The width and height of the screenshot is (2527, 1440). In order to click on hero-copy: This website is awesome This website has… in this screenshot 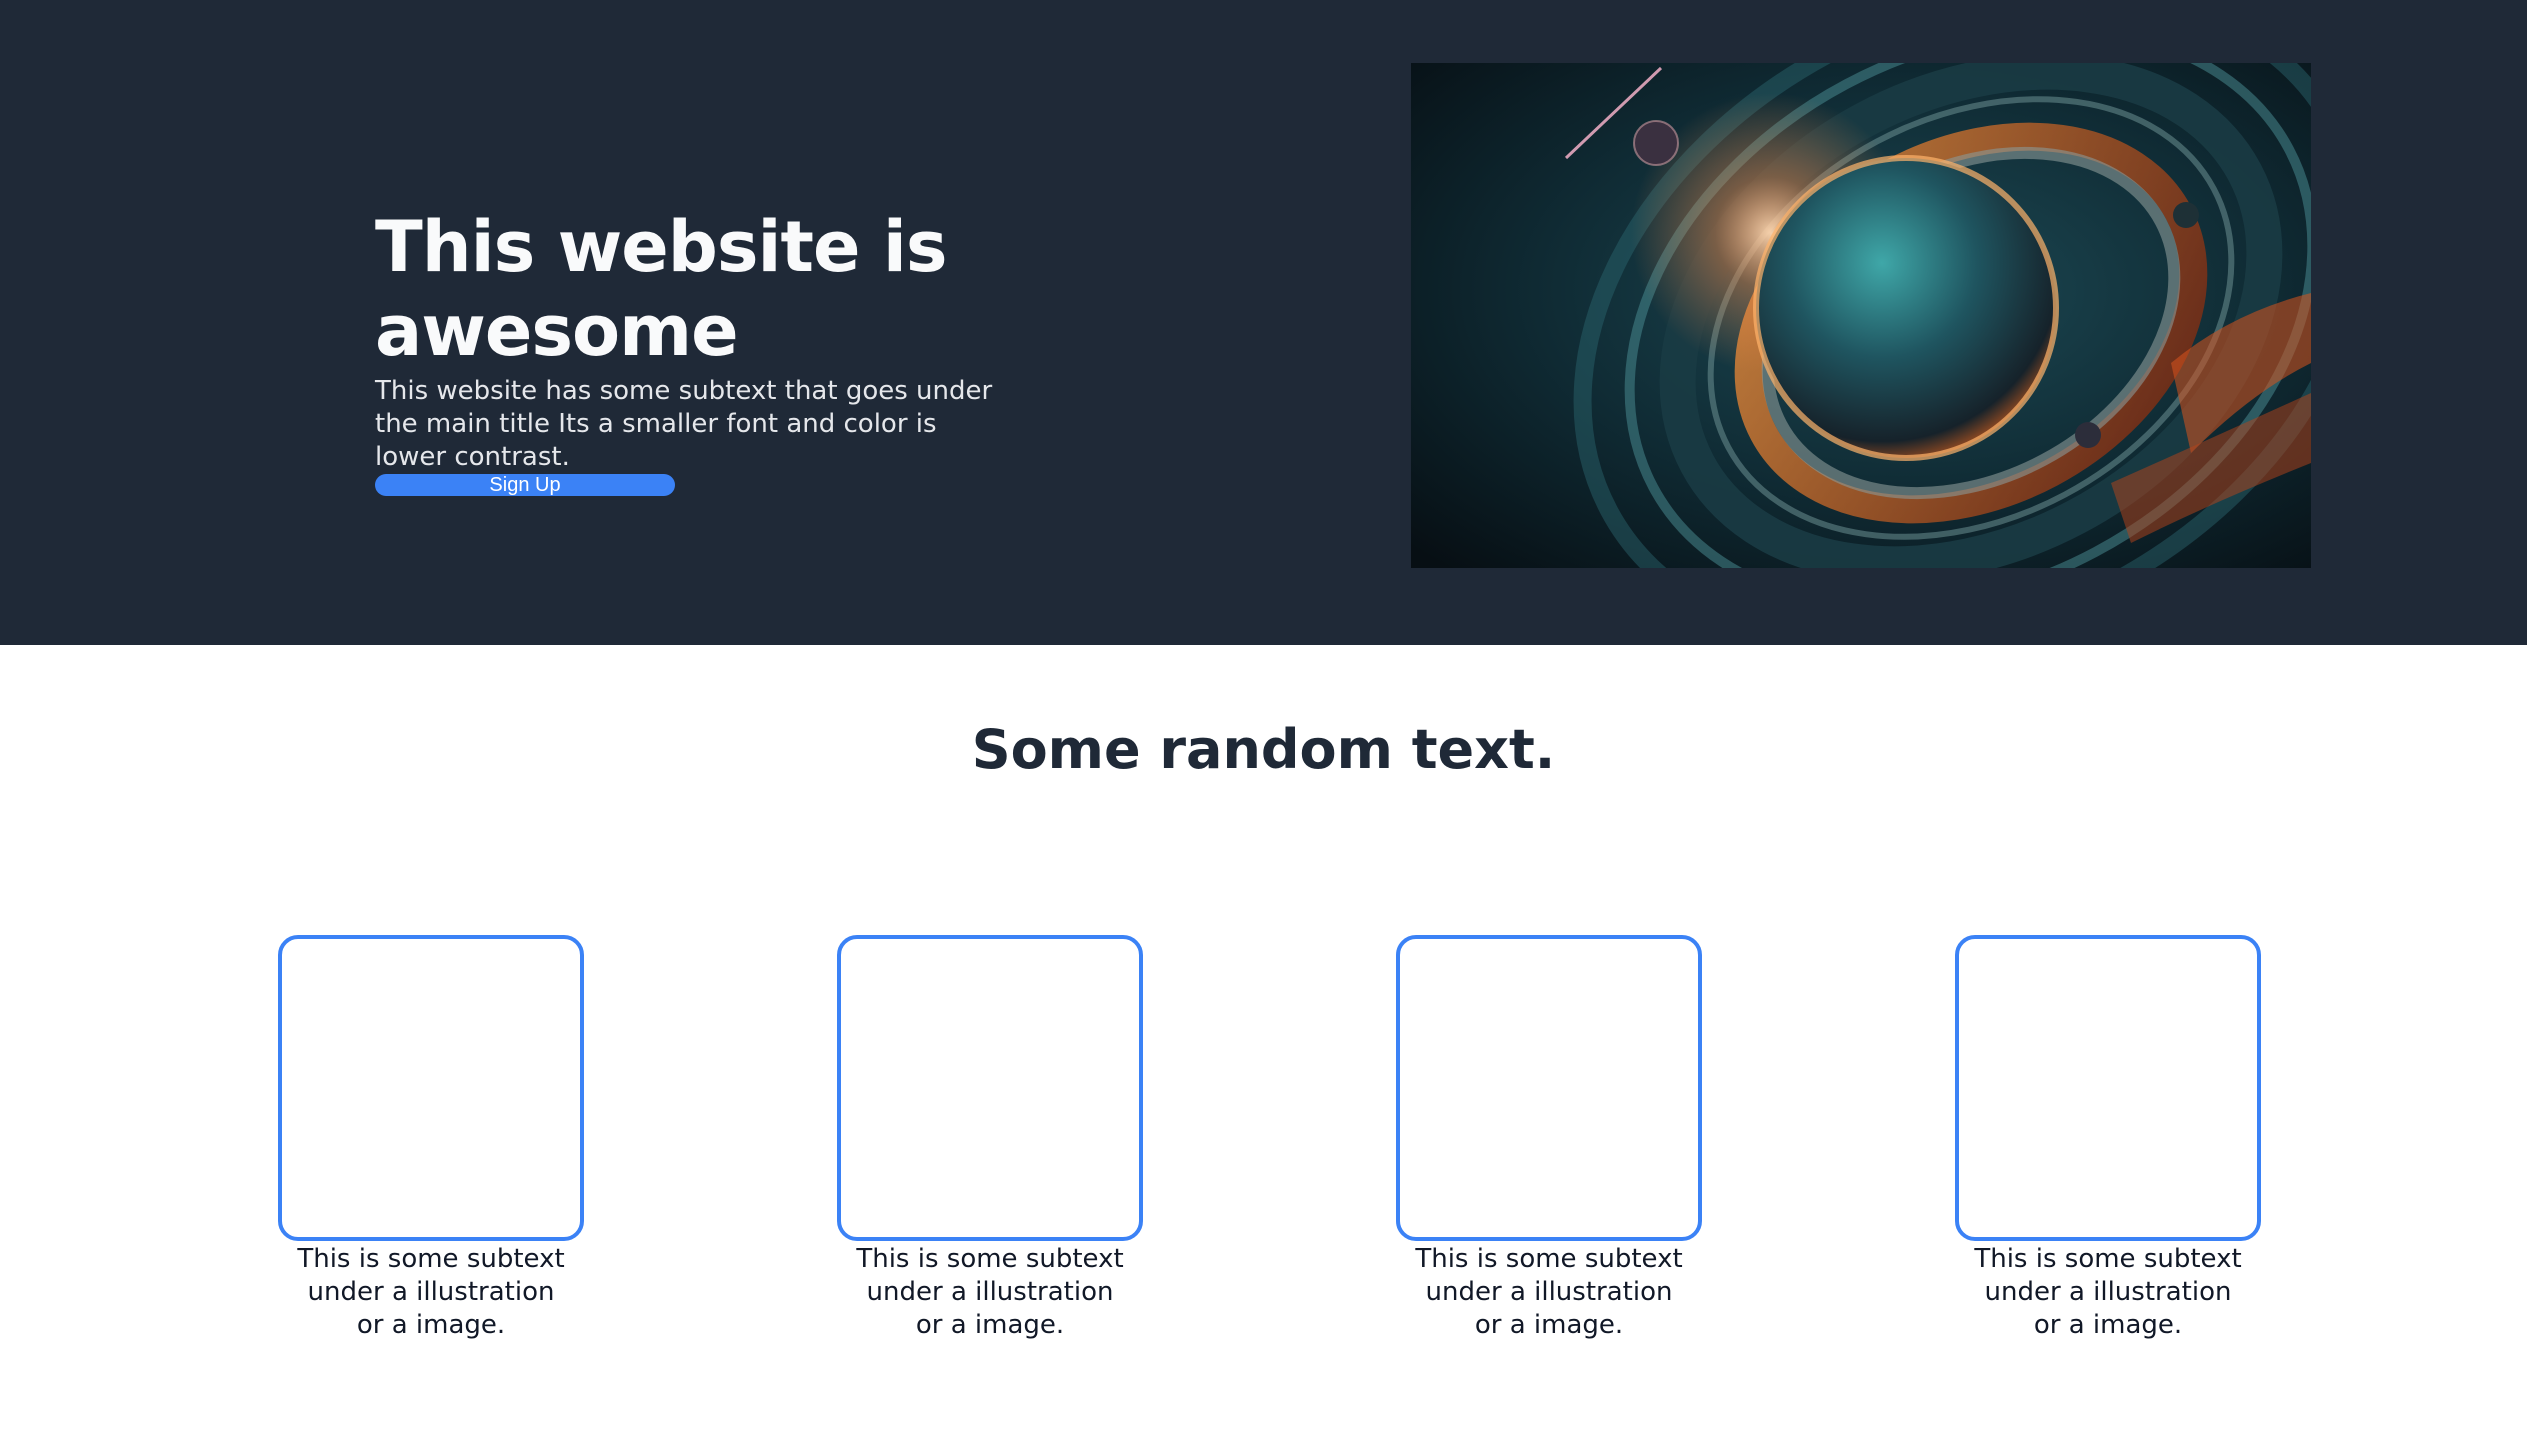, I will do `click(690, 350)`.